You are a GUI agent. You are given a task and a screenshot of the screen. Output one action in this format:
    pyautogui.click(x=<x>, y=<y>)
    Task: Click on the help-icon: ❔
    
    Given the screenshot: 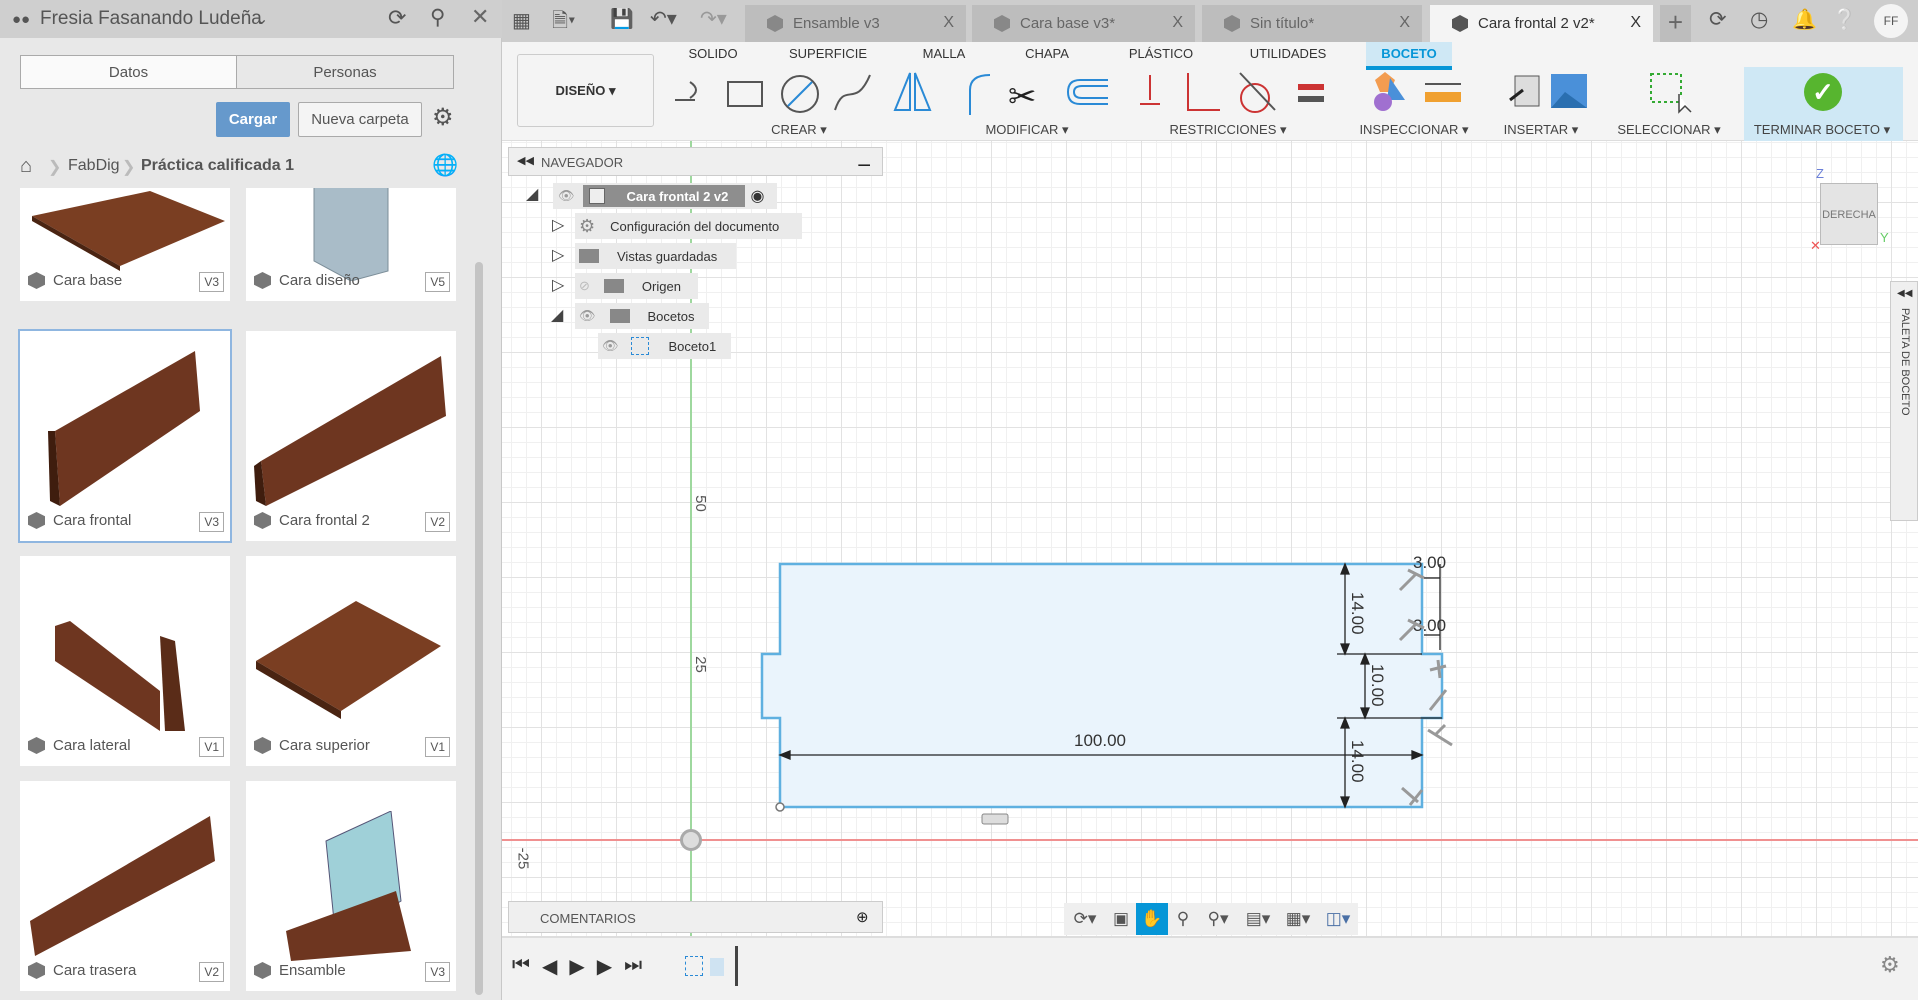 What is the action you would take?
    pyautogui.click(x=1844, y=19)
    